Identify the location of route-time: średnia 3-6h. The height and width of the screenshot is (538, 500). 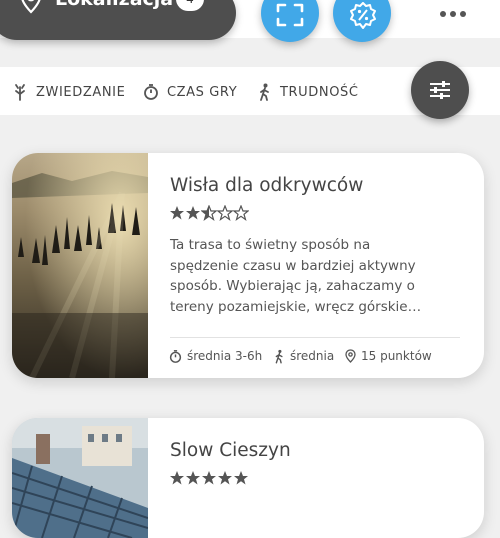
(215, 356).